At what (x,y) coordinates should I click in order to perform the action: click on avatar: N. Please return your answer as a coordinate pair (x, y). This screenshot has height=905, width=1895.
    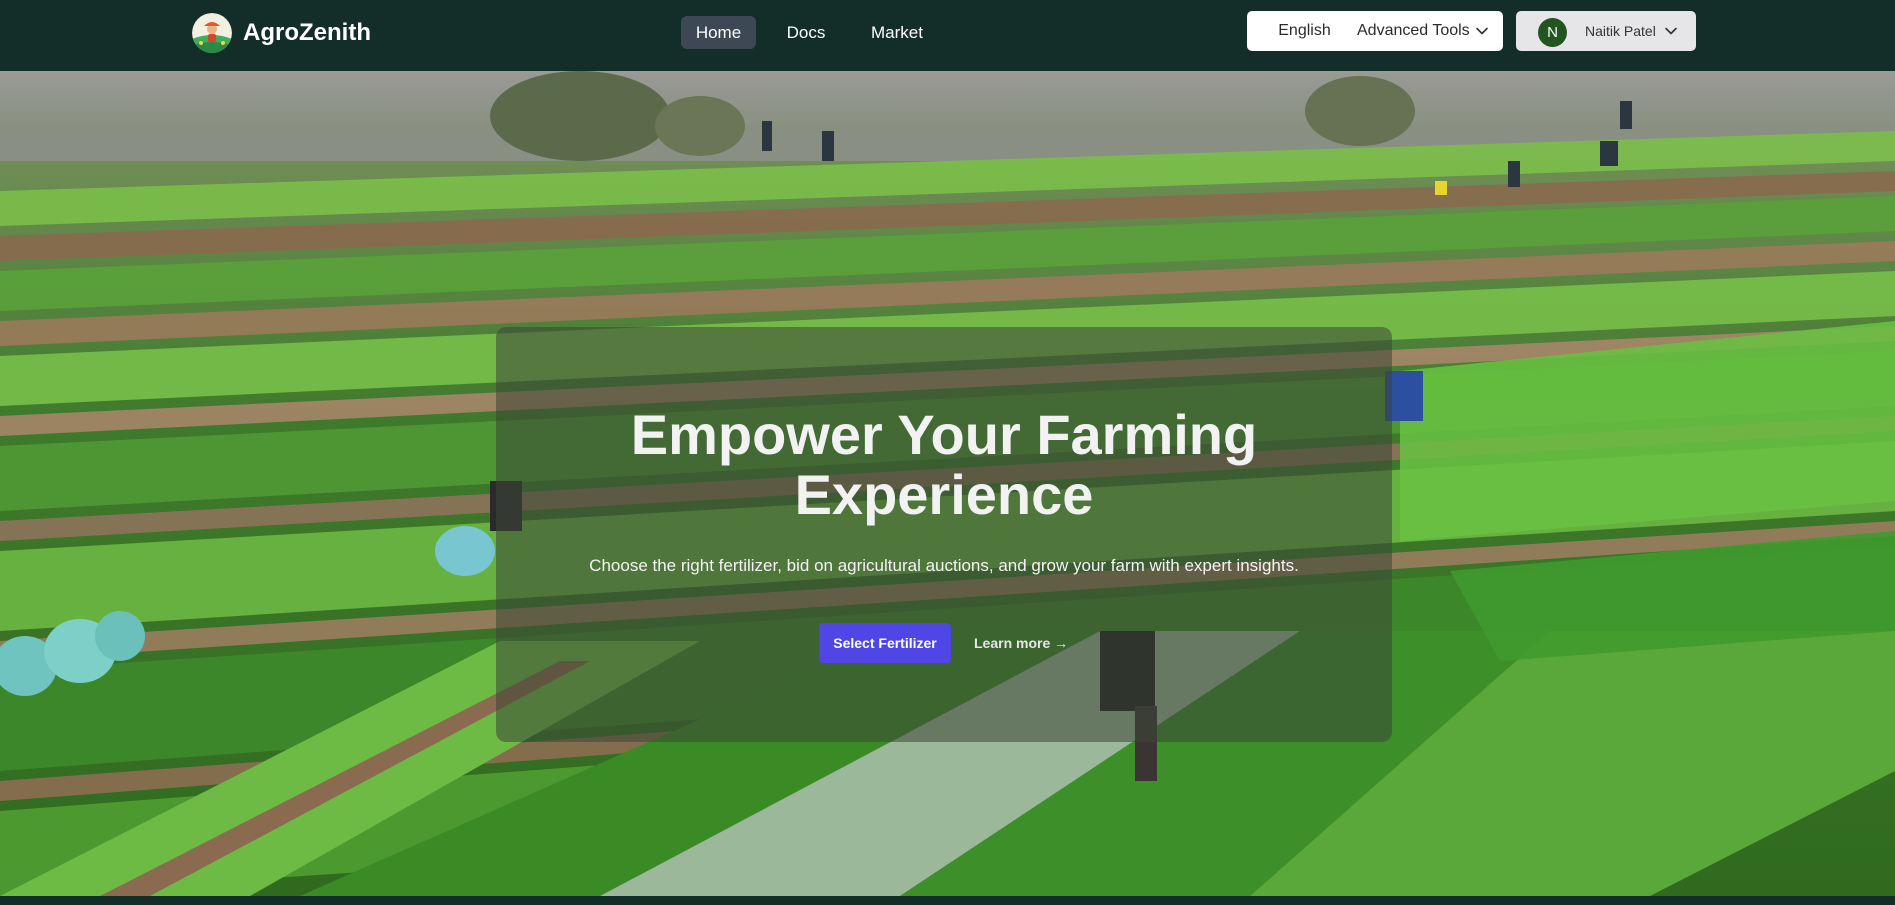
    Looking at the image, I should click on (1552, 32).